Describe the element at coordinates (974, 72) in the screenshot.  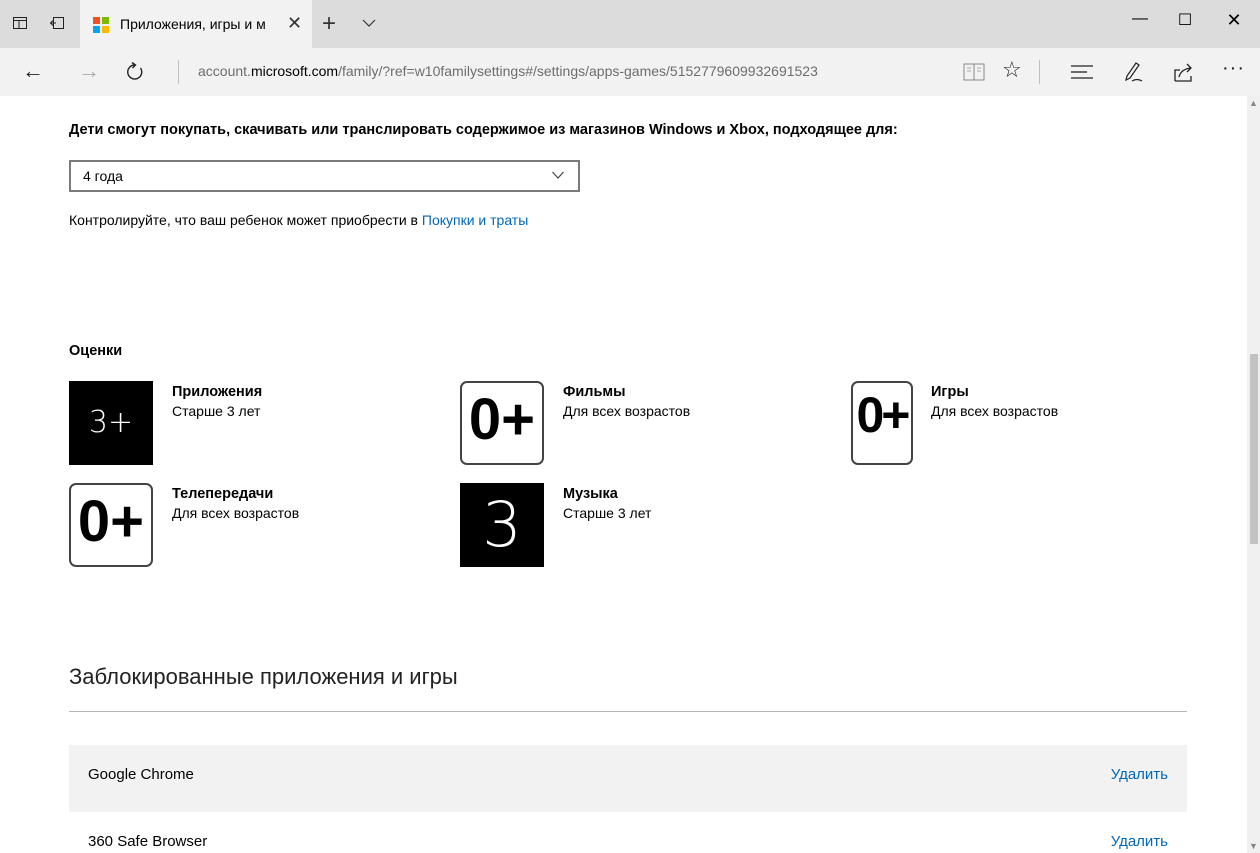
I see `reading-view-icon` at that location.